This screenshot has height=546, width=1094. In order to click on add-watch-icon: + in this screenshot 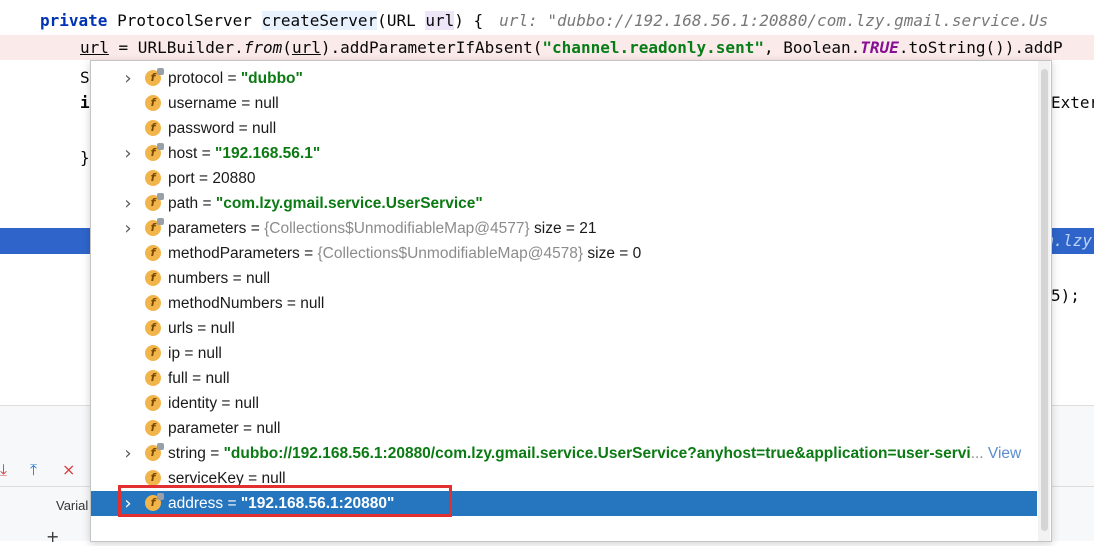, I will do `click(52, 536)`.